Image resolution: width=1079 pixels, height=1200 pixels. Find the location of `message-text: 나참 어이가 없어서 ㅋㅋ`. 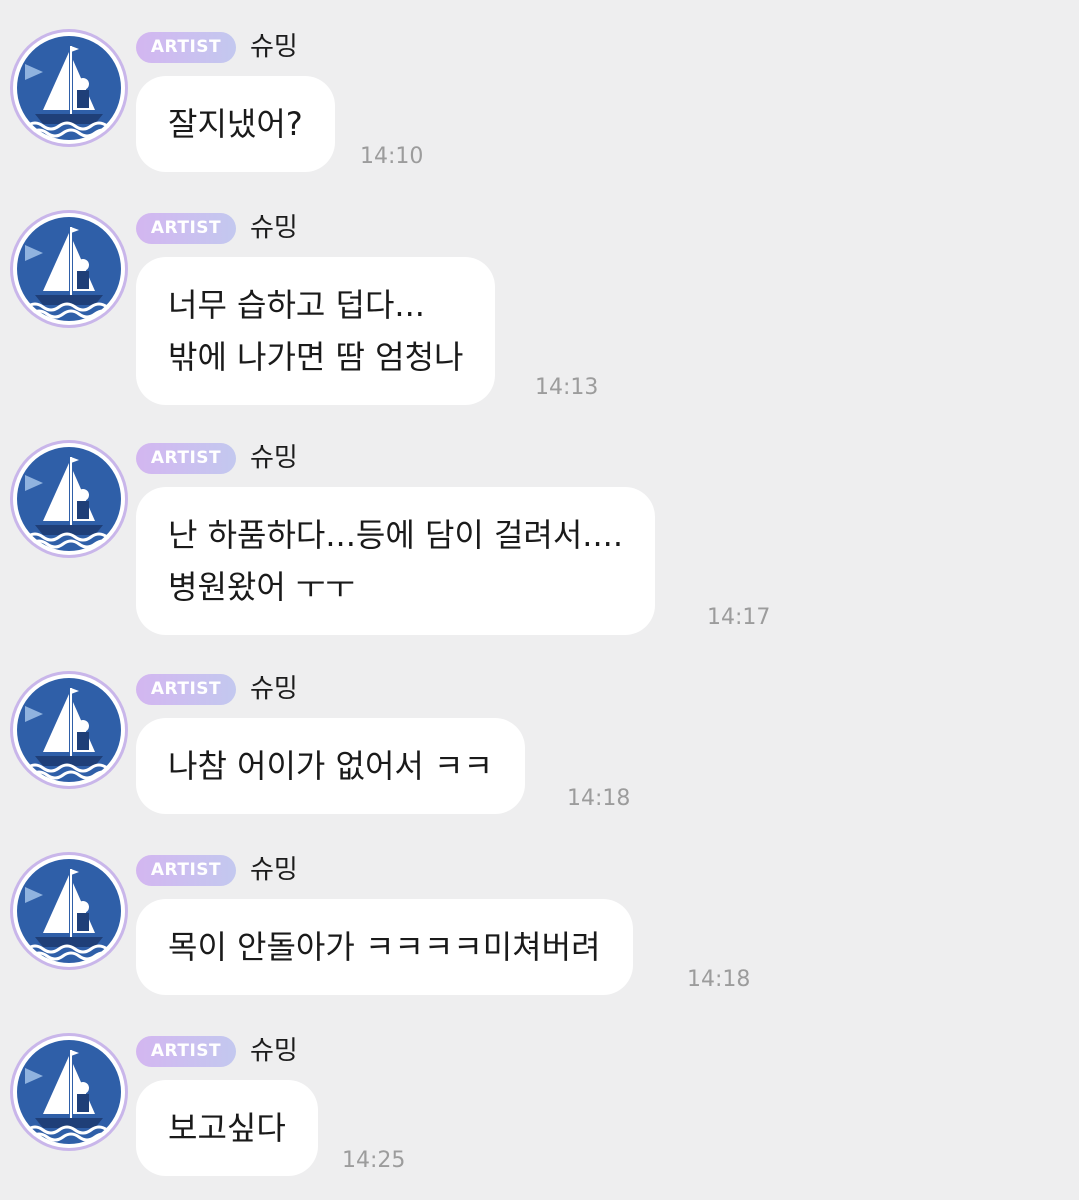

message-text: 나참 어이가 없어서 ㅋㅋ is located at coordinates (330, 766).